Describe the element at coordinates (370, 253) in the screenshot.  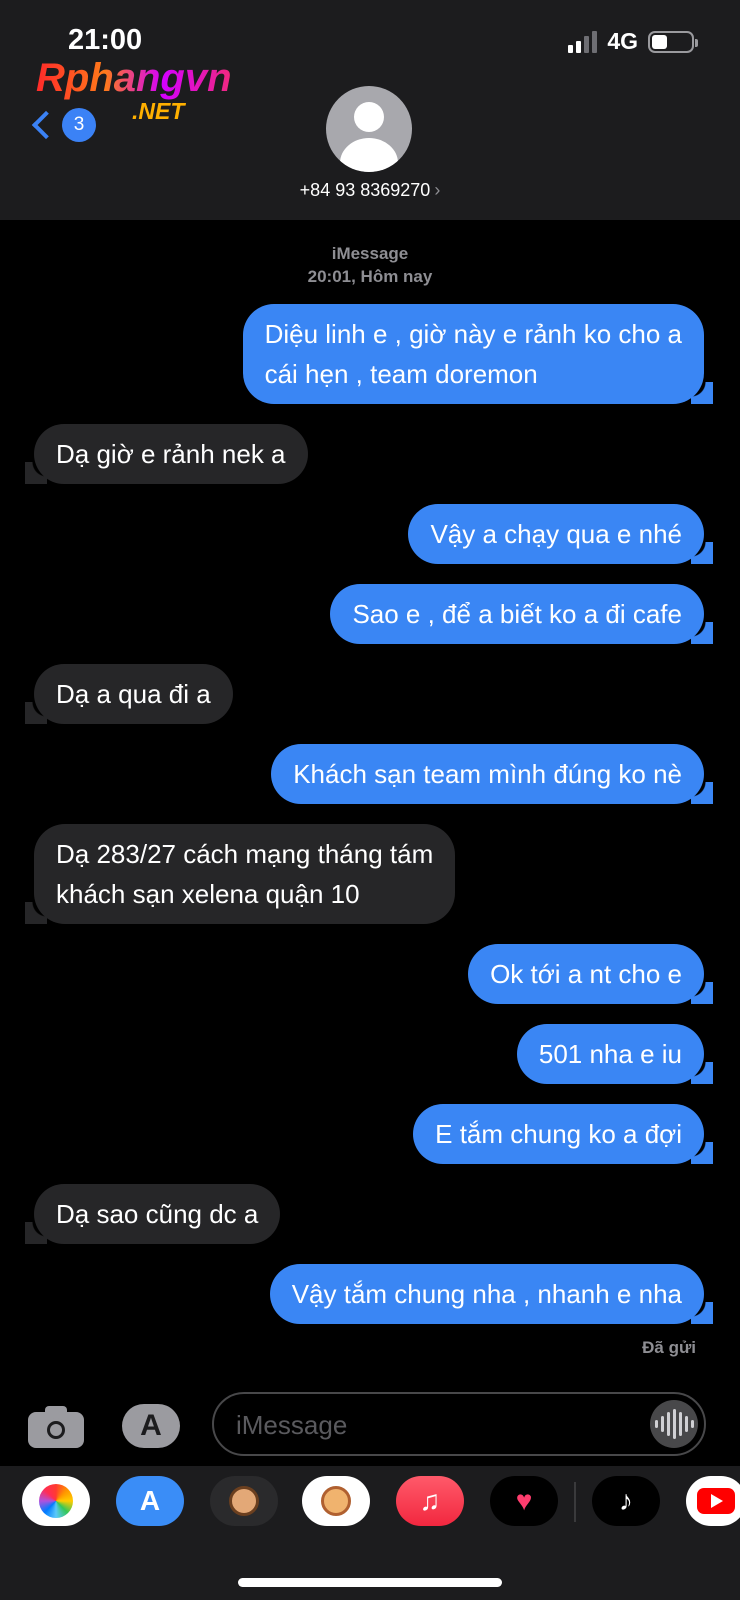
I see `service-label: iMessage` at that location.